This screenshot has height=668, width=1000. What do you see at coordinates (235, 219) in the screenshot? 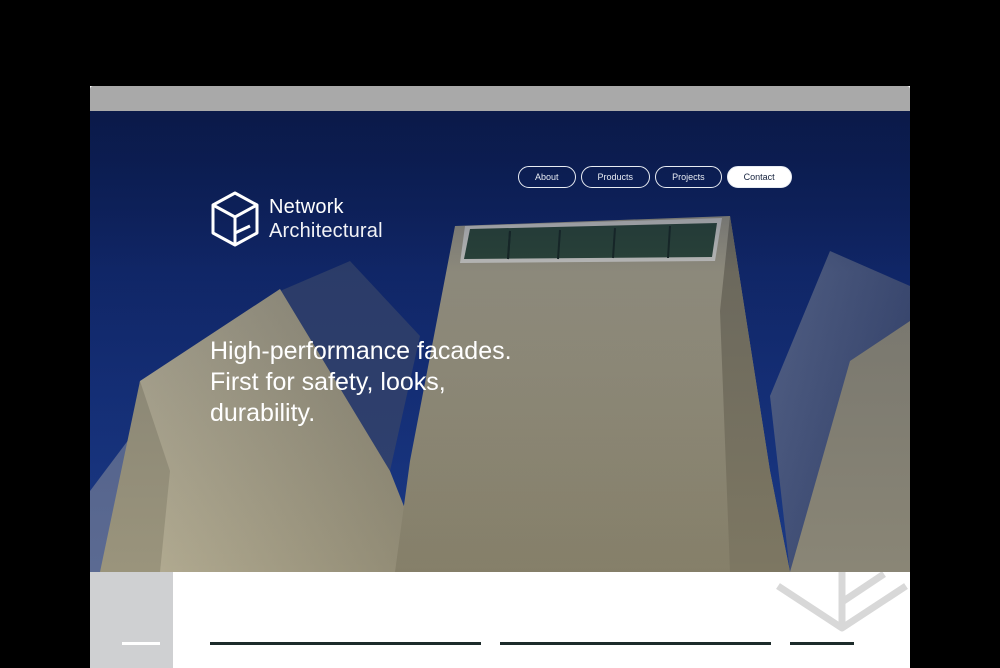
I see `cube-logo-icon` at bounding box center [235, 219].